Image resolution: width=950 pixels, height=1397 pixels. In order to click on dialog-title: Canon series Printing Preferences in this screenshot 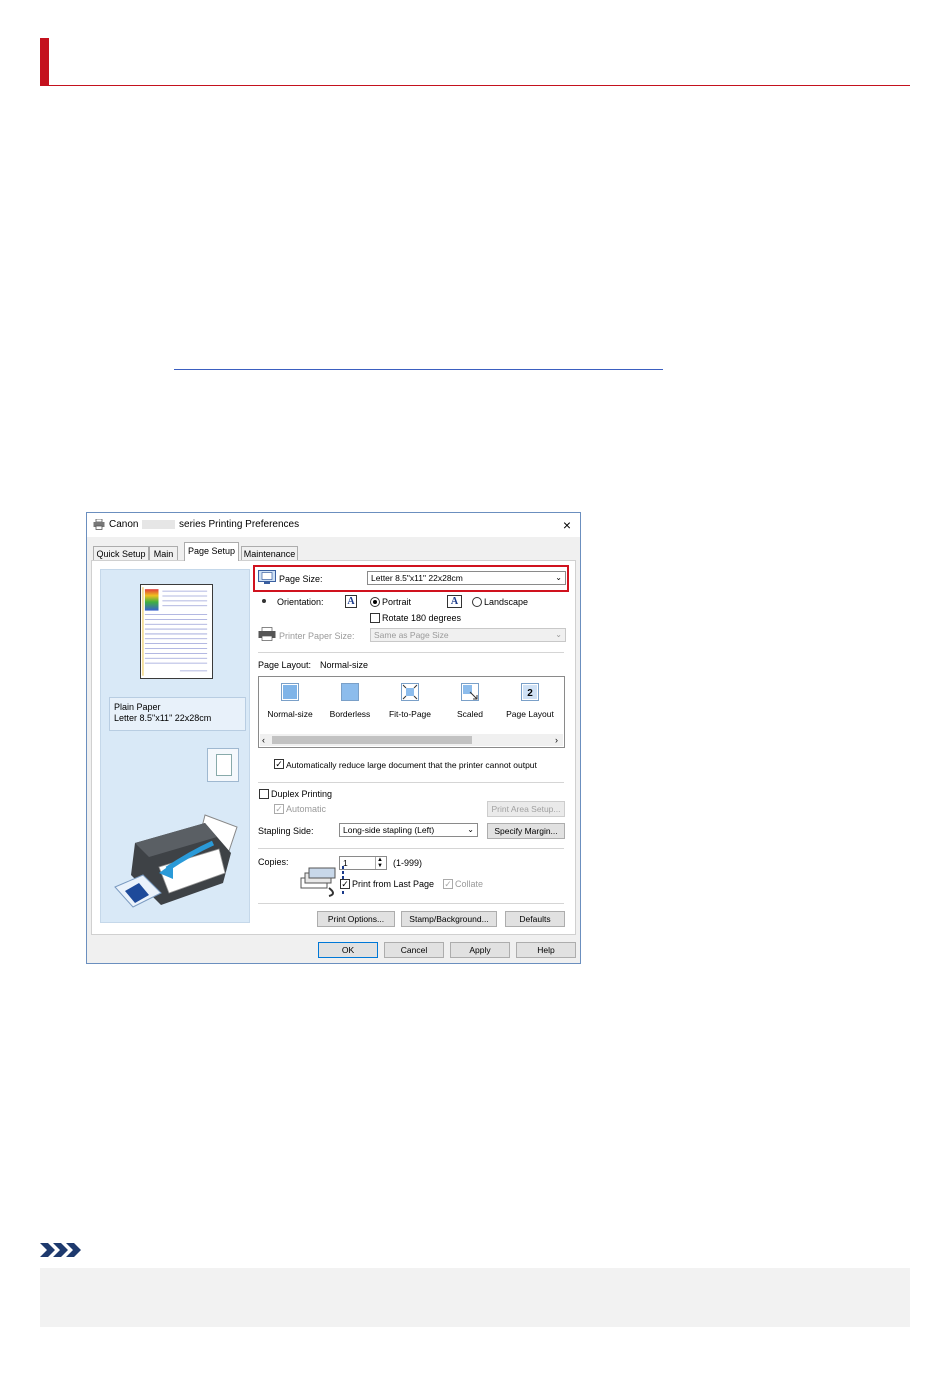, I will do `click(204, 524)`.